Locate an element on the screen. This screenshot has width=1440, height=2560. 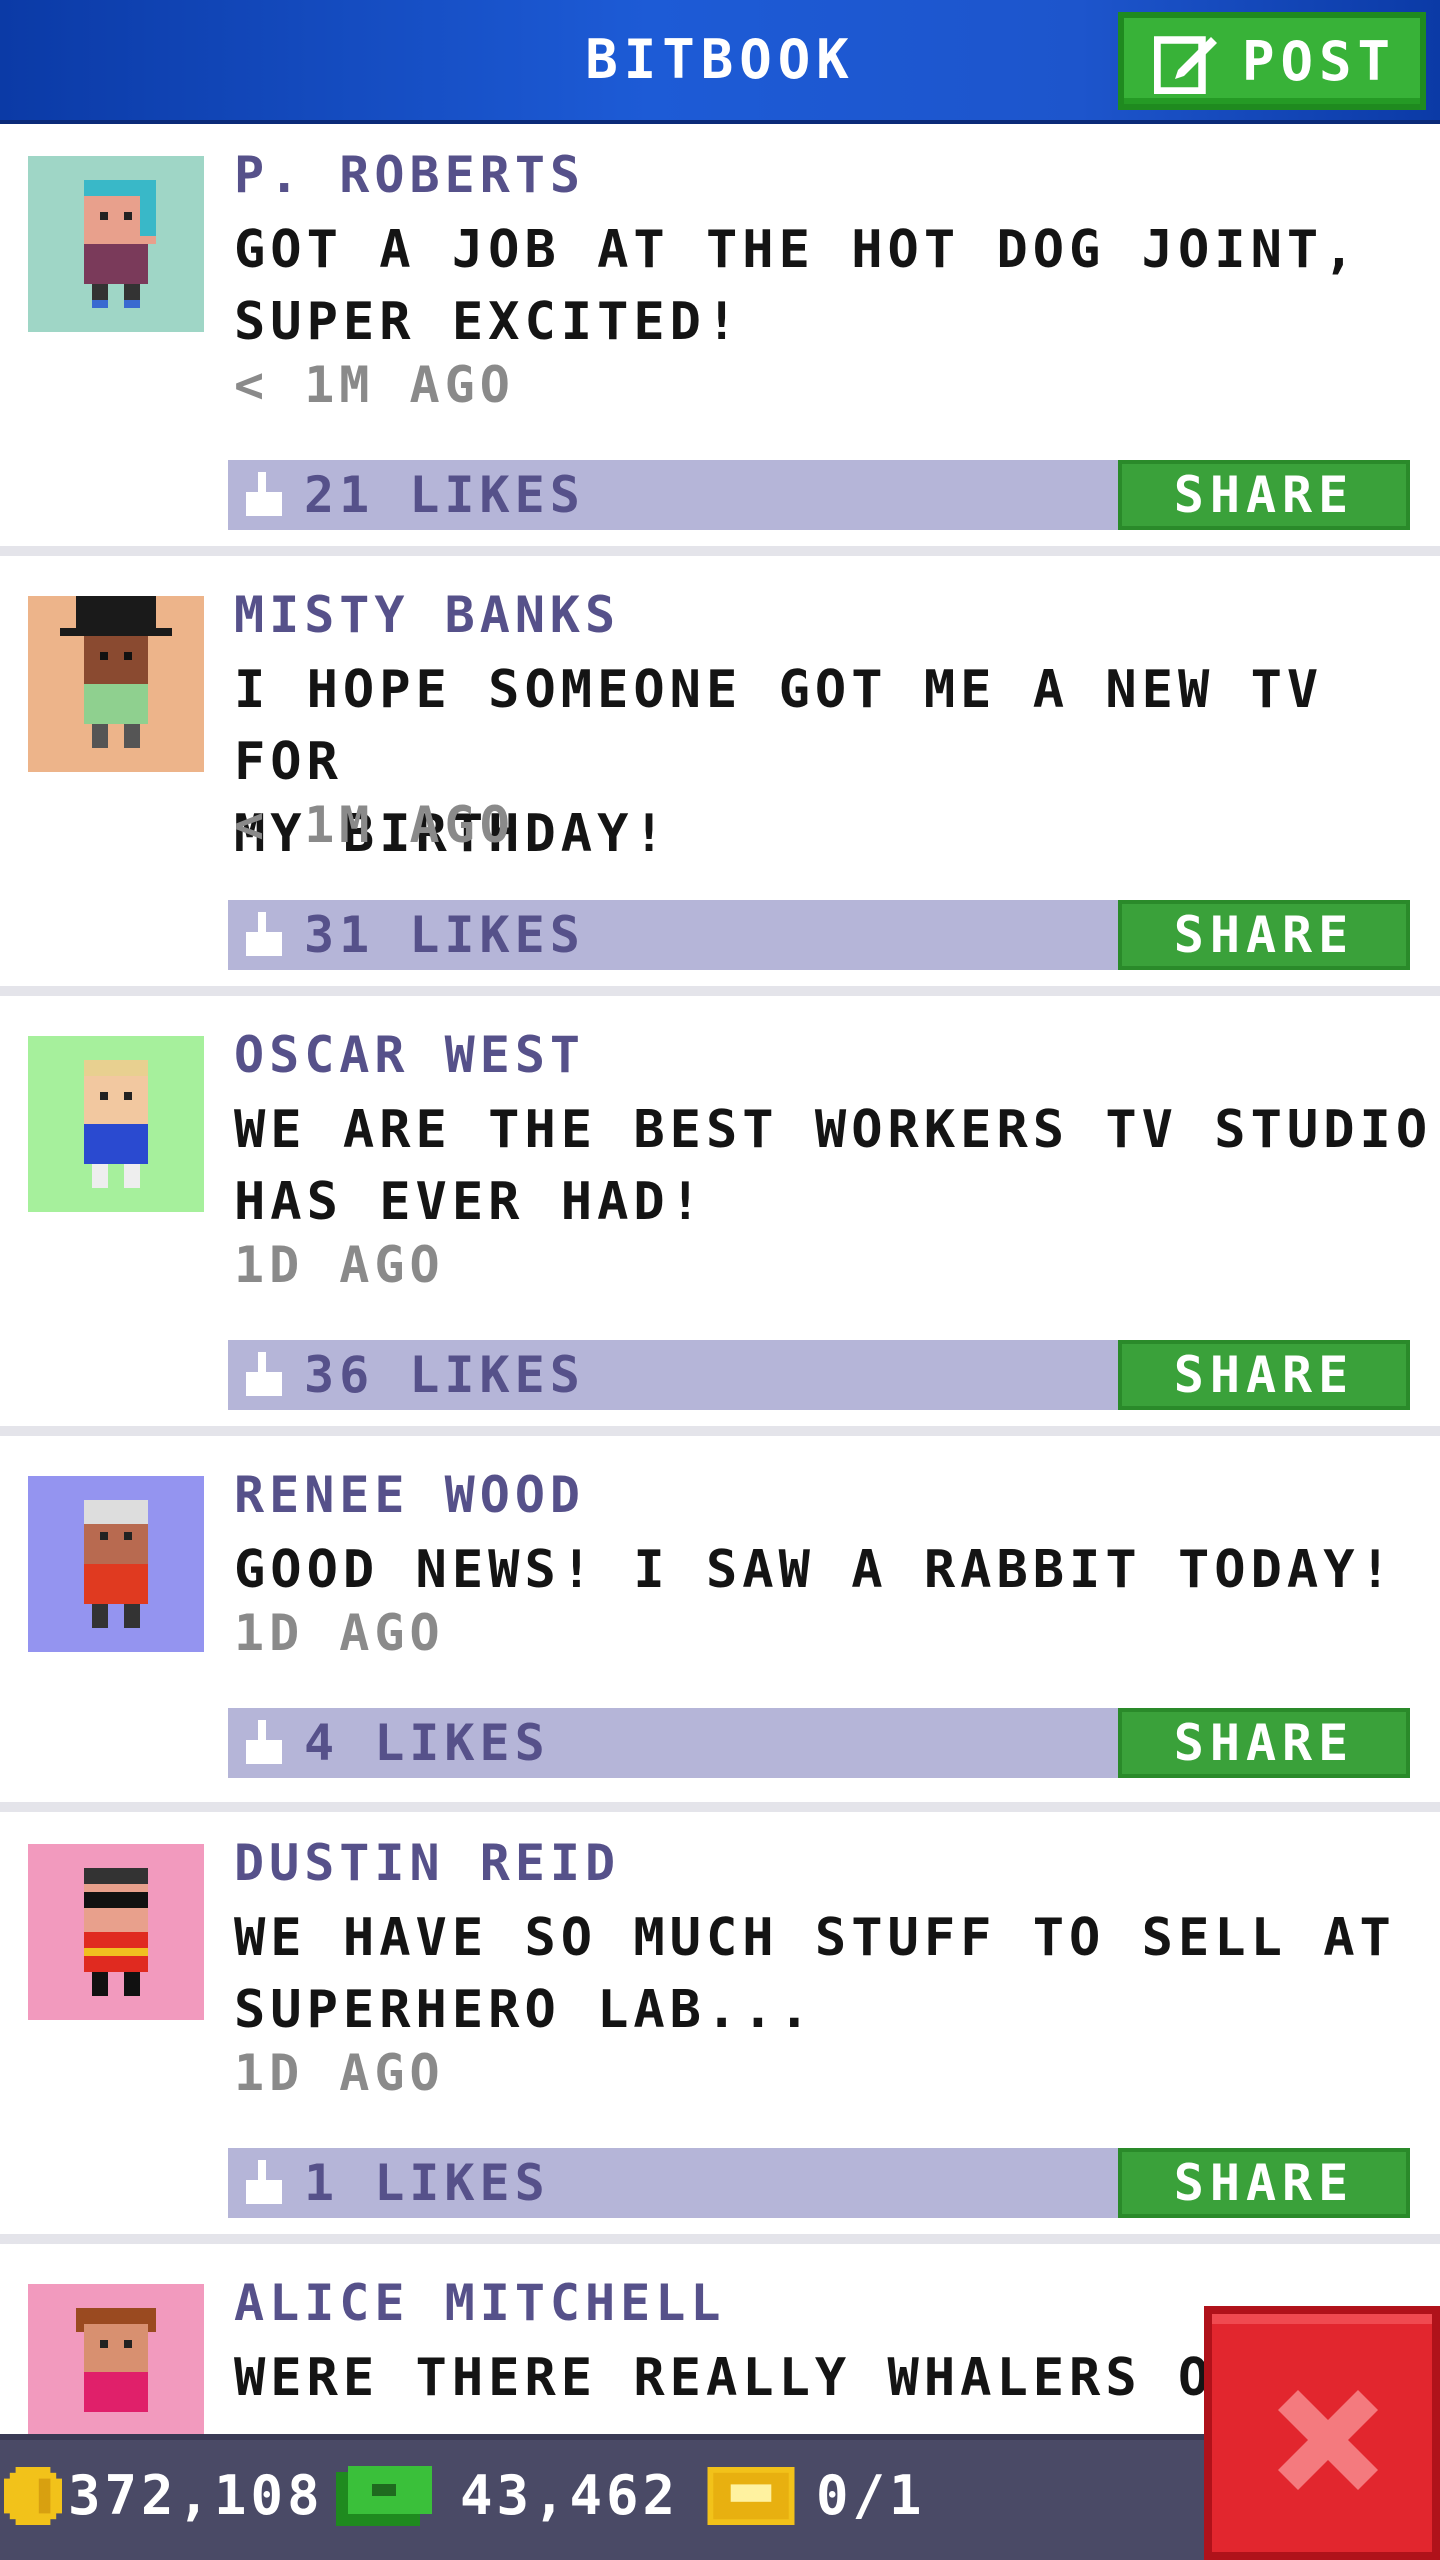
coins-stat: 372,108 is located at coordinates (164, 2495).